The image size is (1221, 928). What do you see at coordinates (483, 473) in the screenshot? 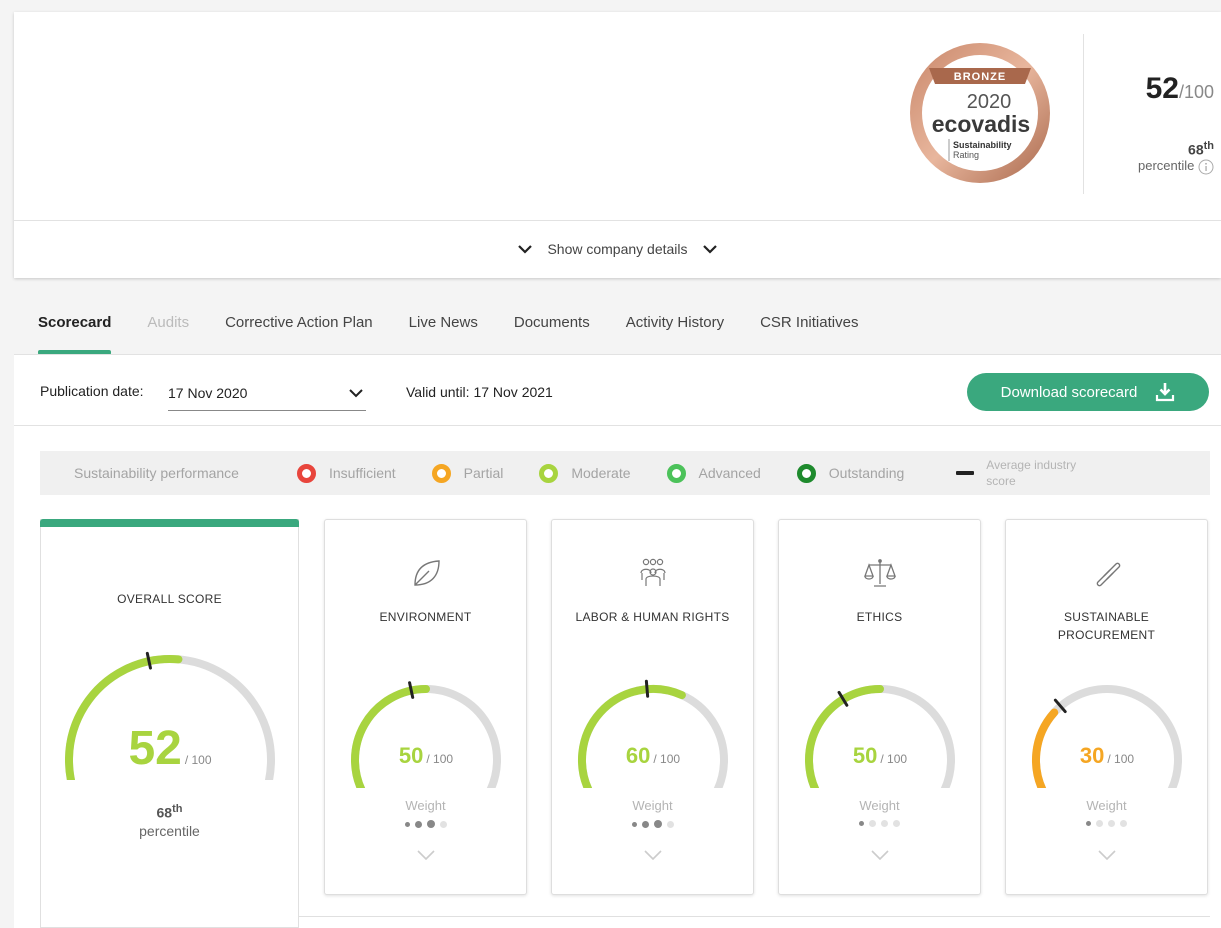
I see `legend-label: Partial` at bounding box center [483, 473].